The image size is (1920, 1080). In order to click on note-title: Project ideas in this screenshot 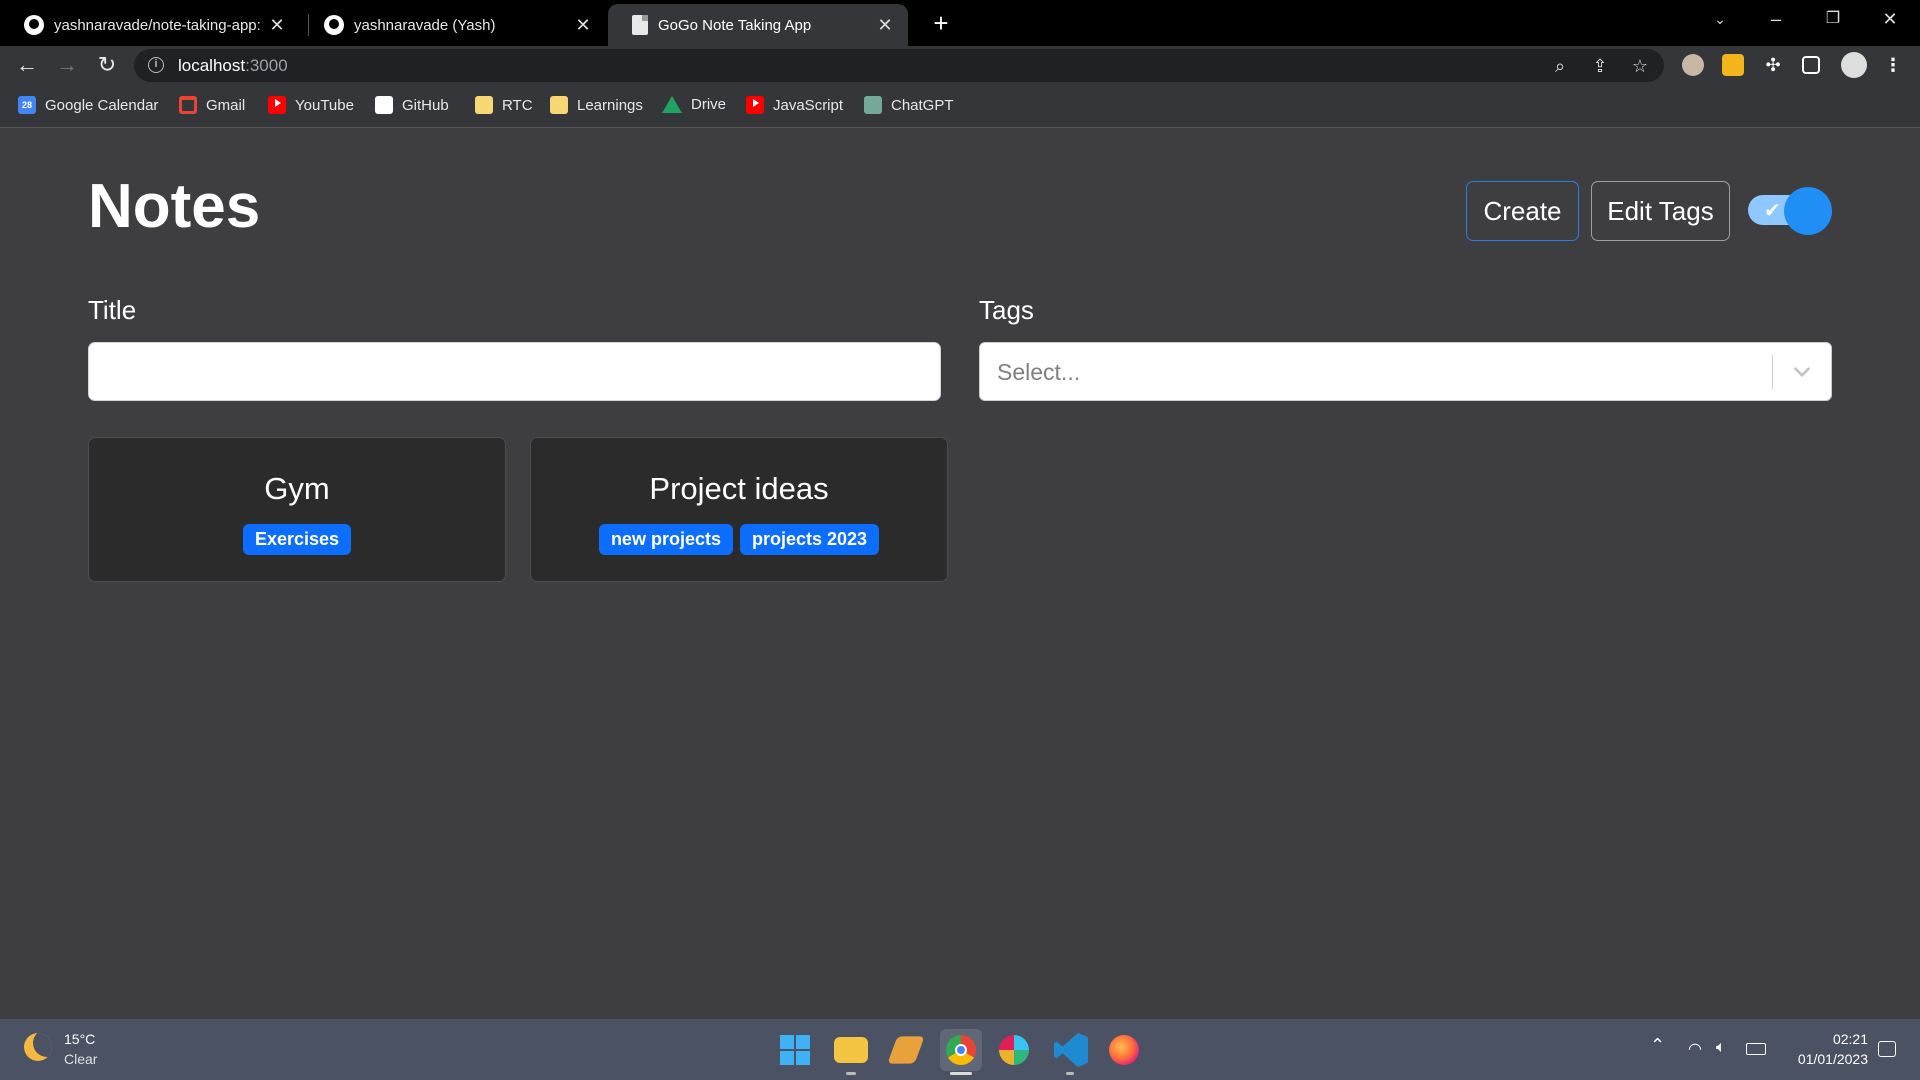, I will do `click(739, 488)`.